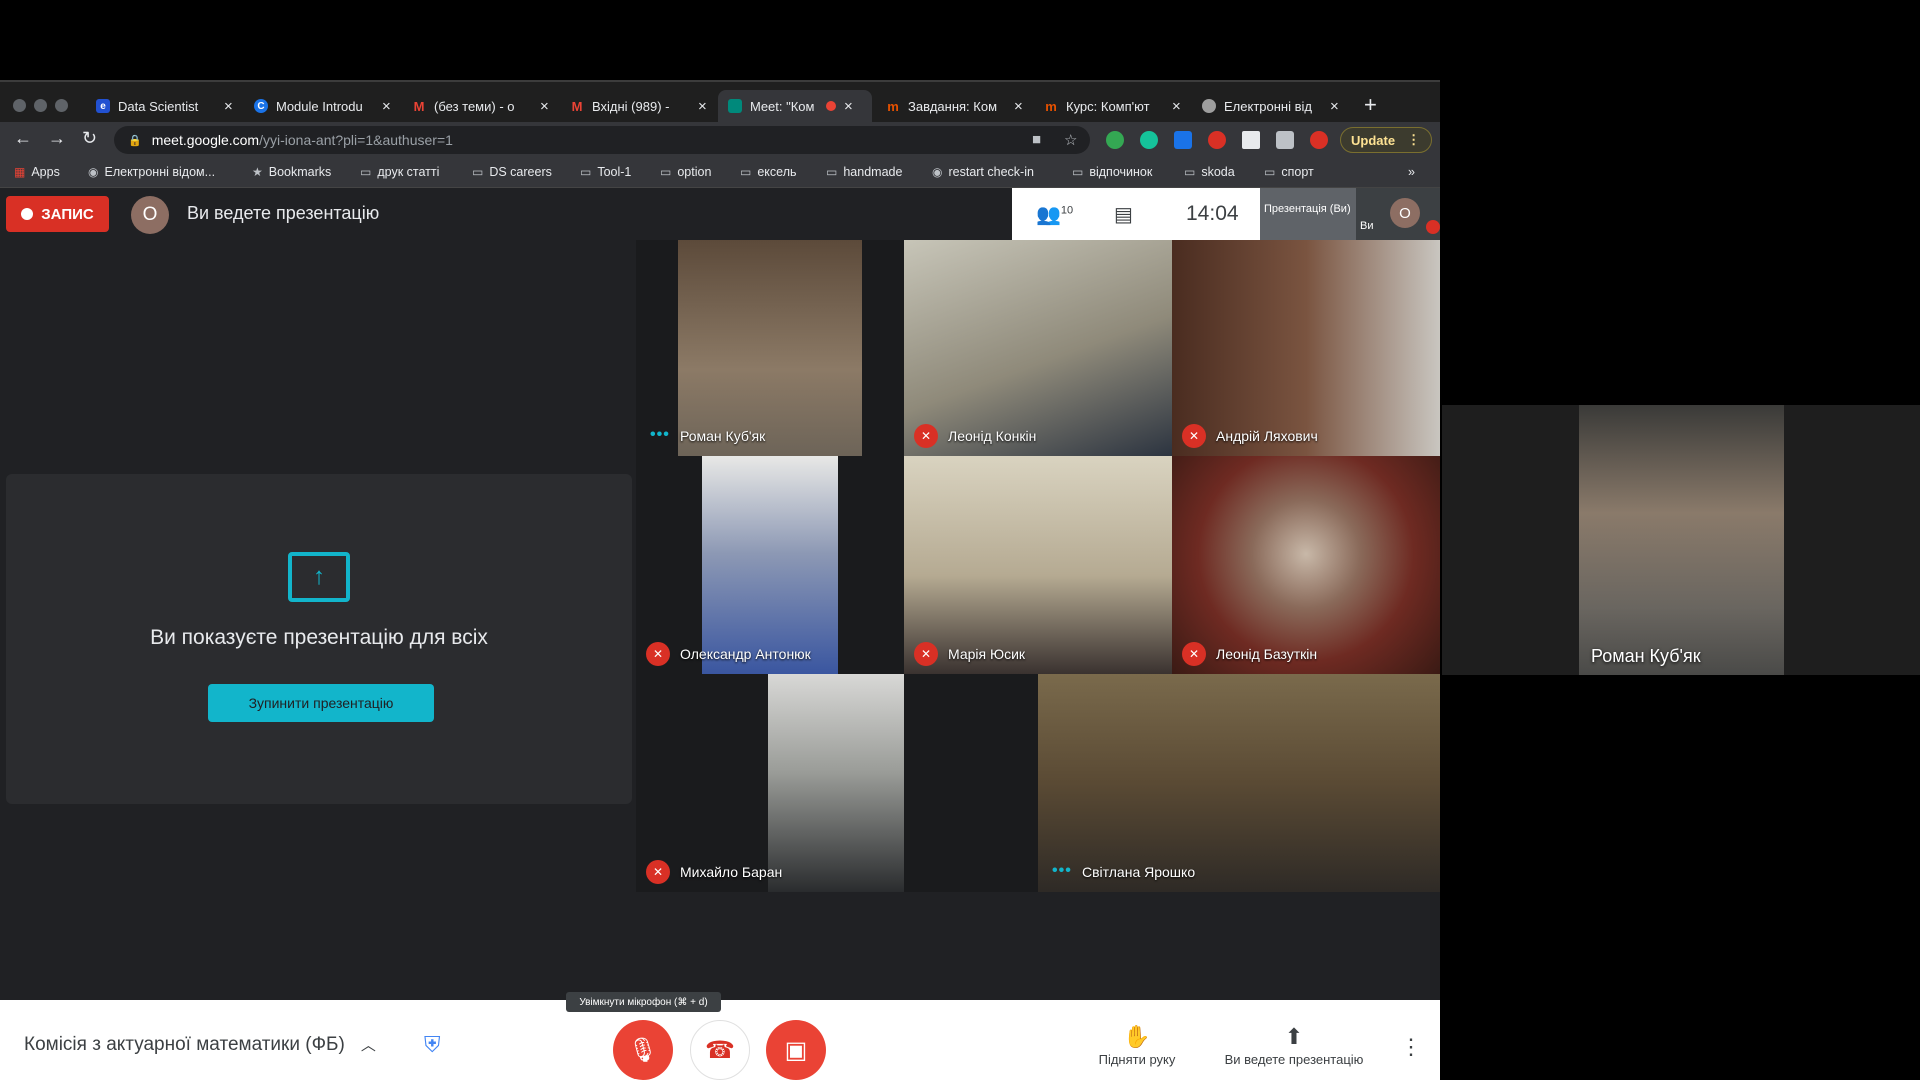 The width and height of the screenshot is (1920, 1080). I want to click on stop-presenting-button: Зупинити презентацію, so click(321, 703).